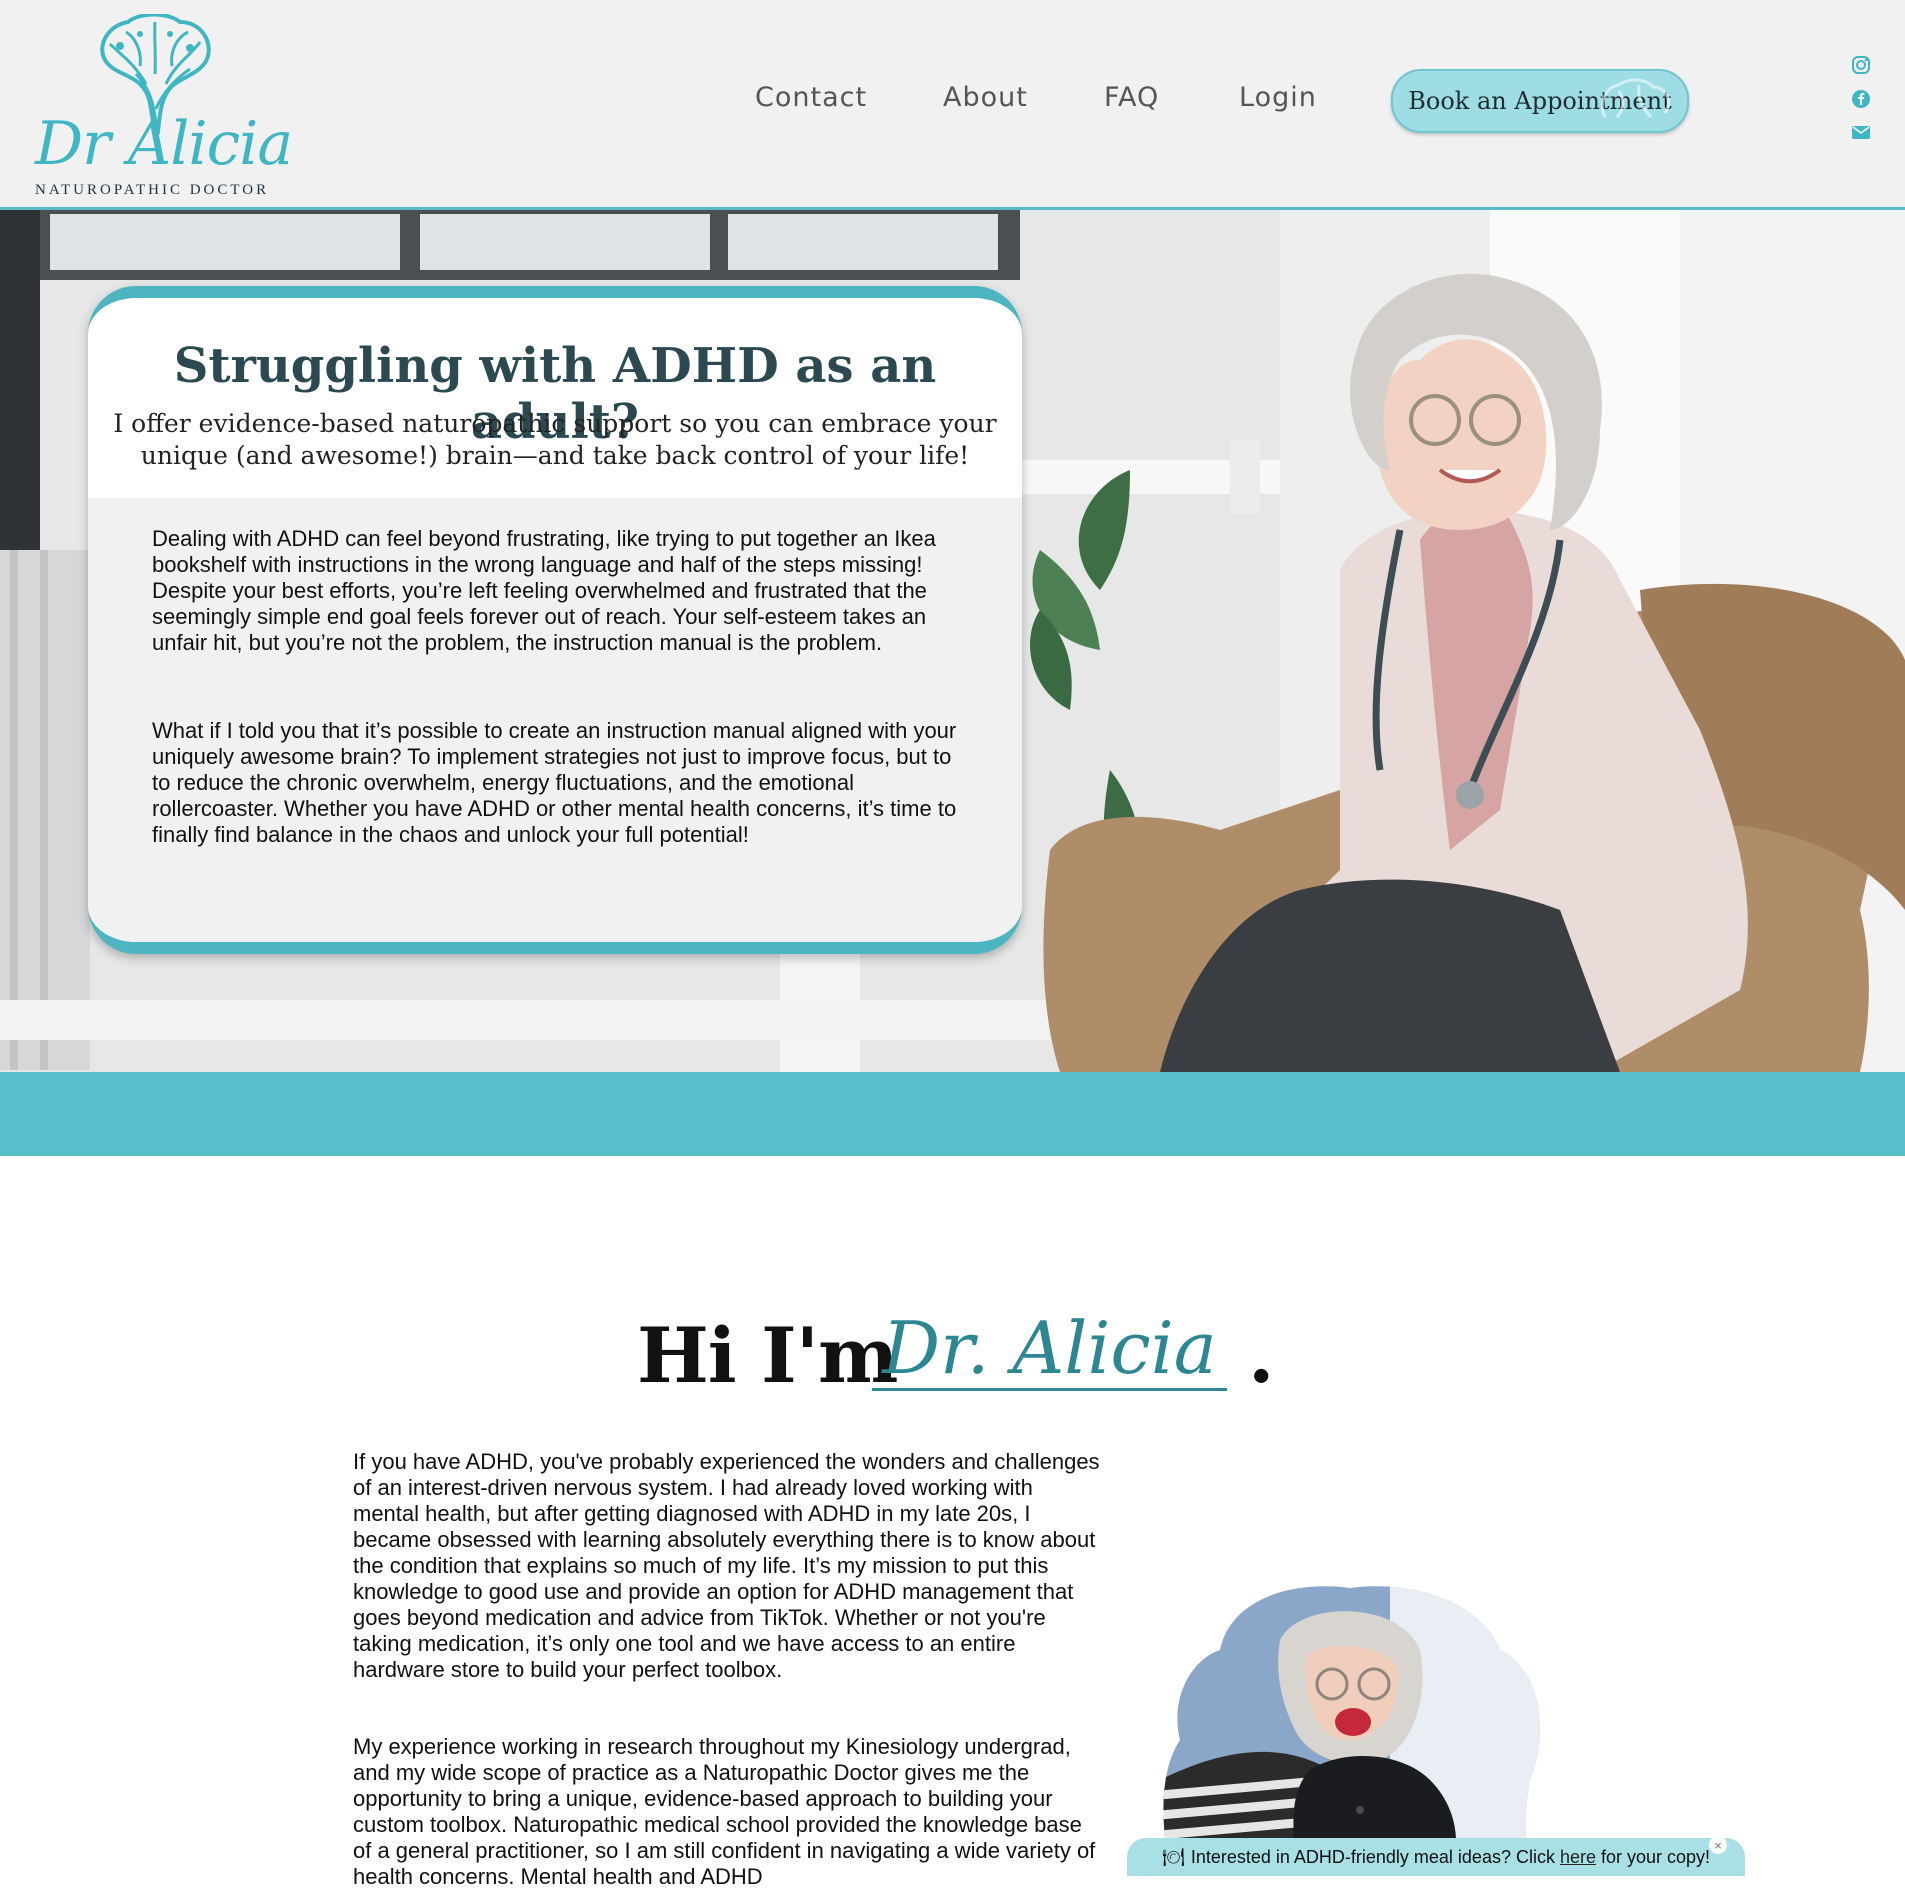 The height and width of the screenshot is (1890, 1905). I want to click on book-appointment-button: Book an Appointment, so click(1540, 101).